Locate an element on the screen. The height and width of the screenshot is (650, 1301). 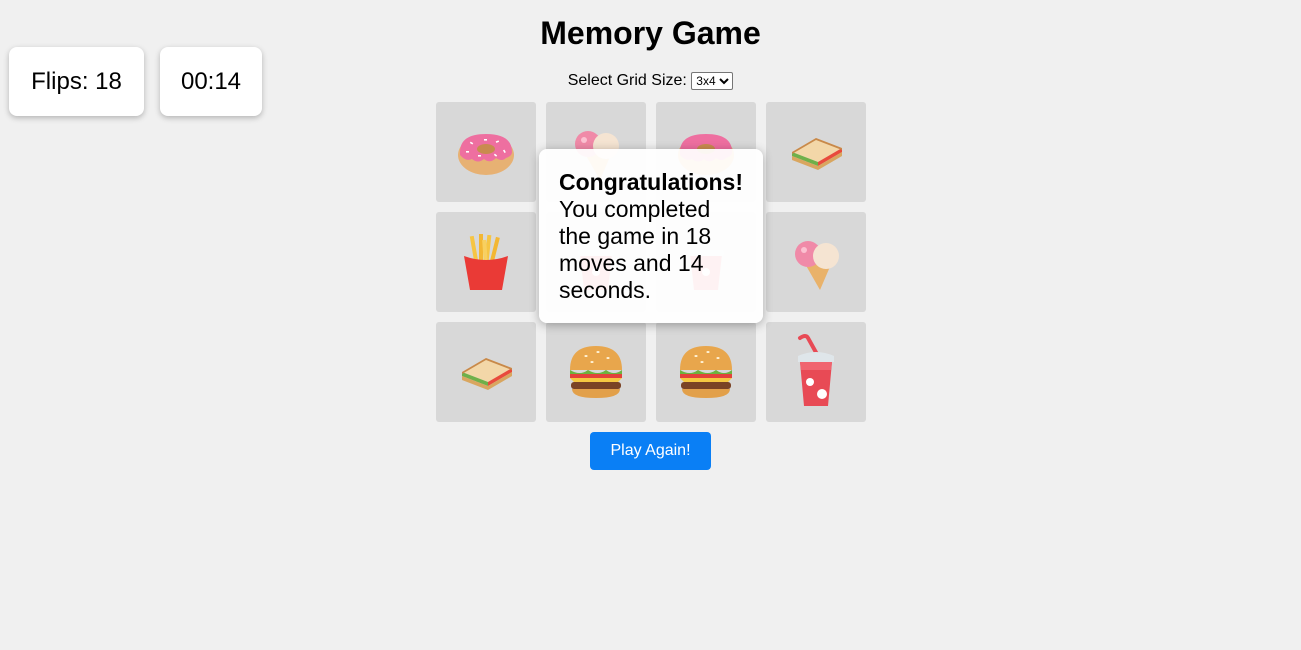
grid-size-control: Select Grid Size: 3x4 is located at coordinates (650, 81).